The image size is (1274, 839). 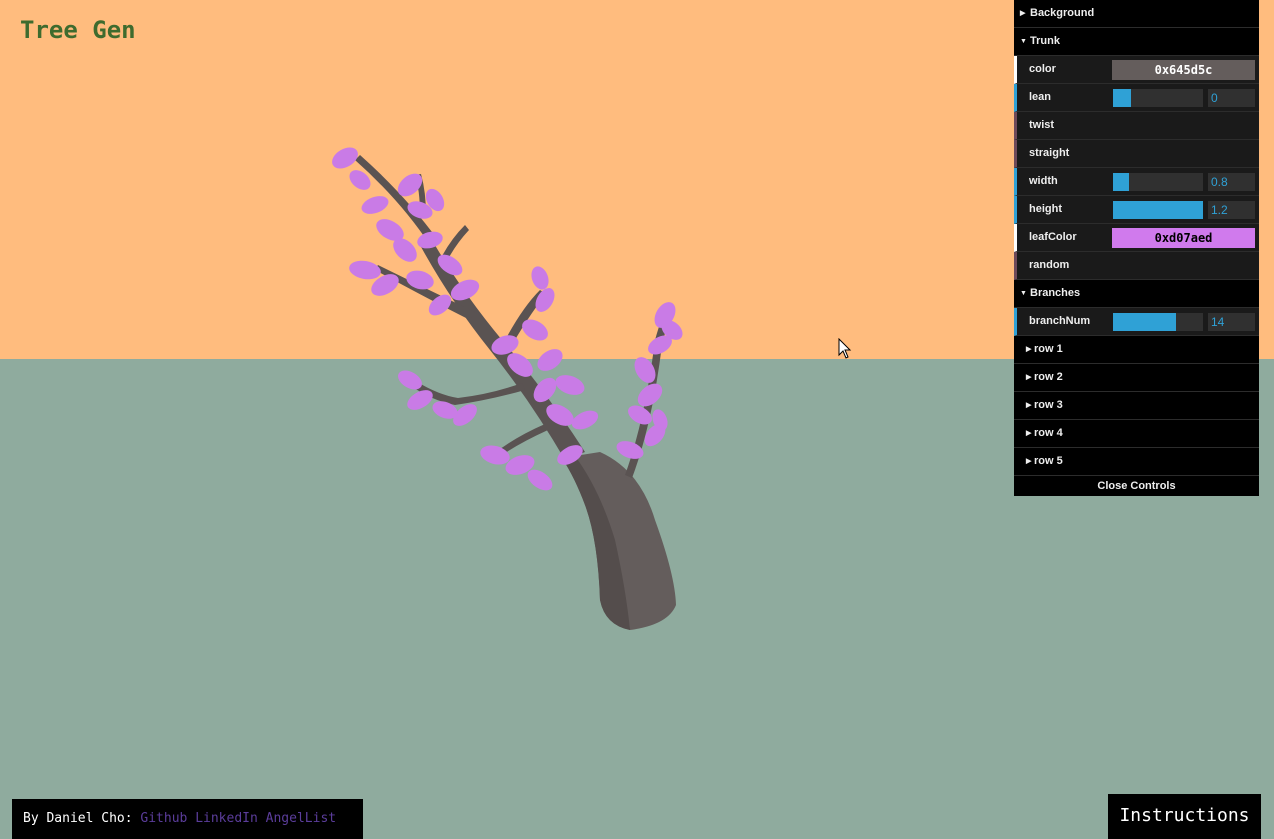 I want to click on folder-row-1: ▶ row 1, so click(x=1136, y=350).